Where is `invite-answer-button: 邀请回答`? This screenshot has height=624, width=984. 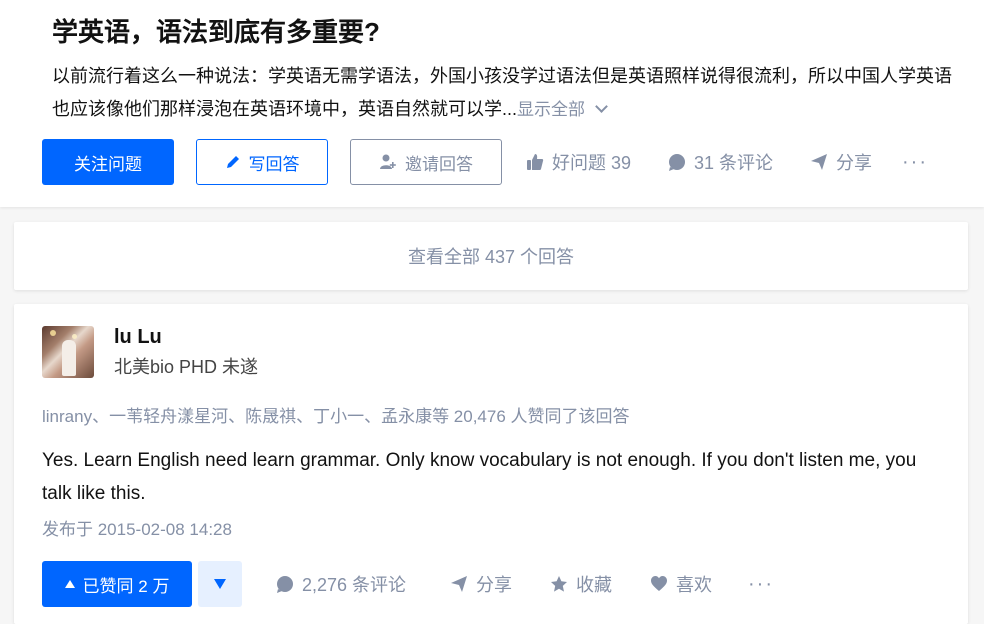
invite-answer-button: 邀请回答 is located at coordinates (426, 162).